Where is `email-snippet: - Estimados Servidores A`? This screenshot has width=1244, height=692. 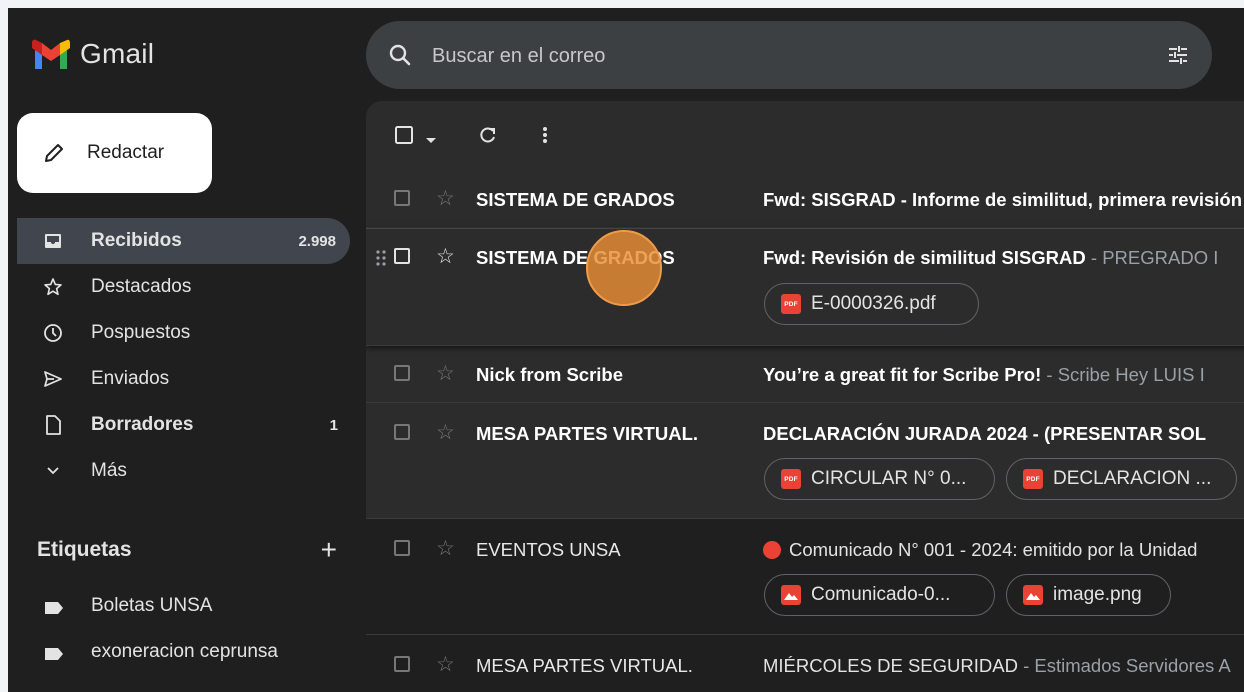
email-snippet: - Estimados Servidores A is located at coordinates (1124, 665).